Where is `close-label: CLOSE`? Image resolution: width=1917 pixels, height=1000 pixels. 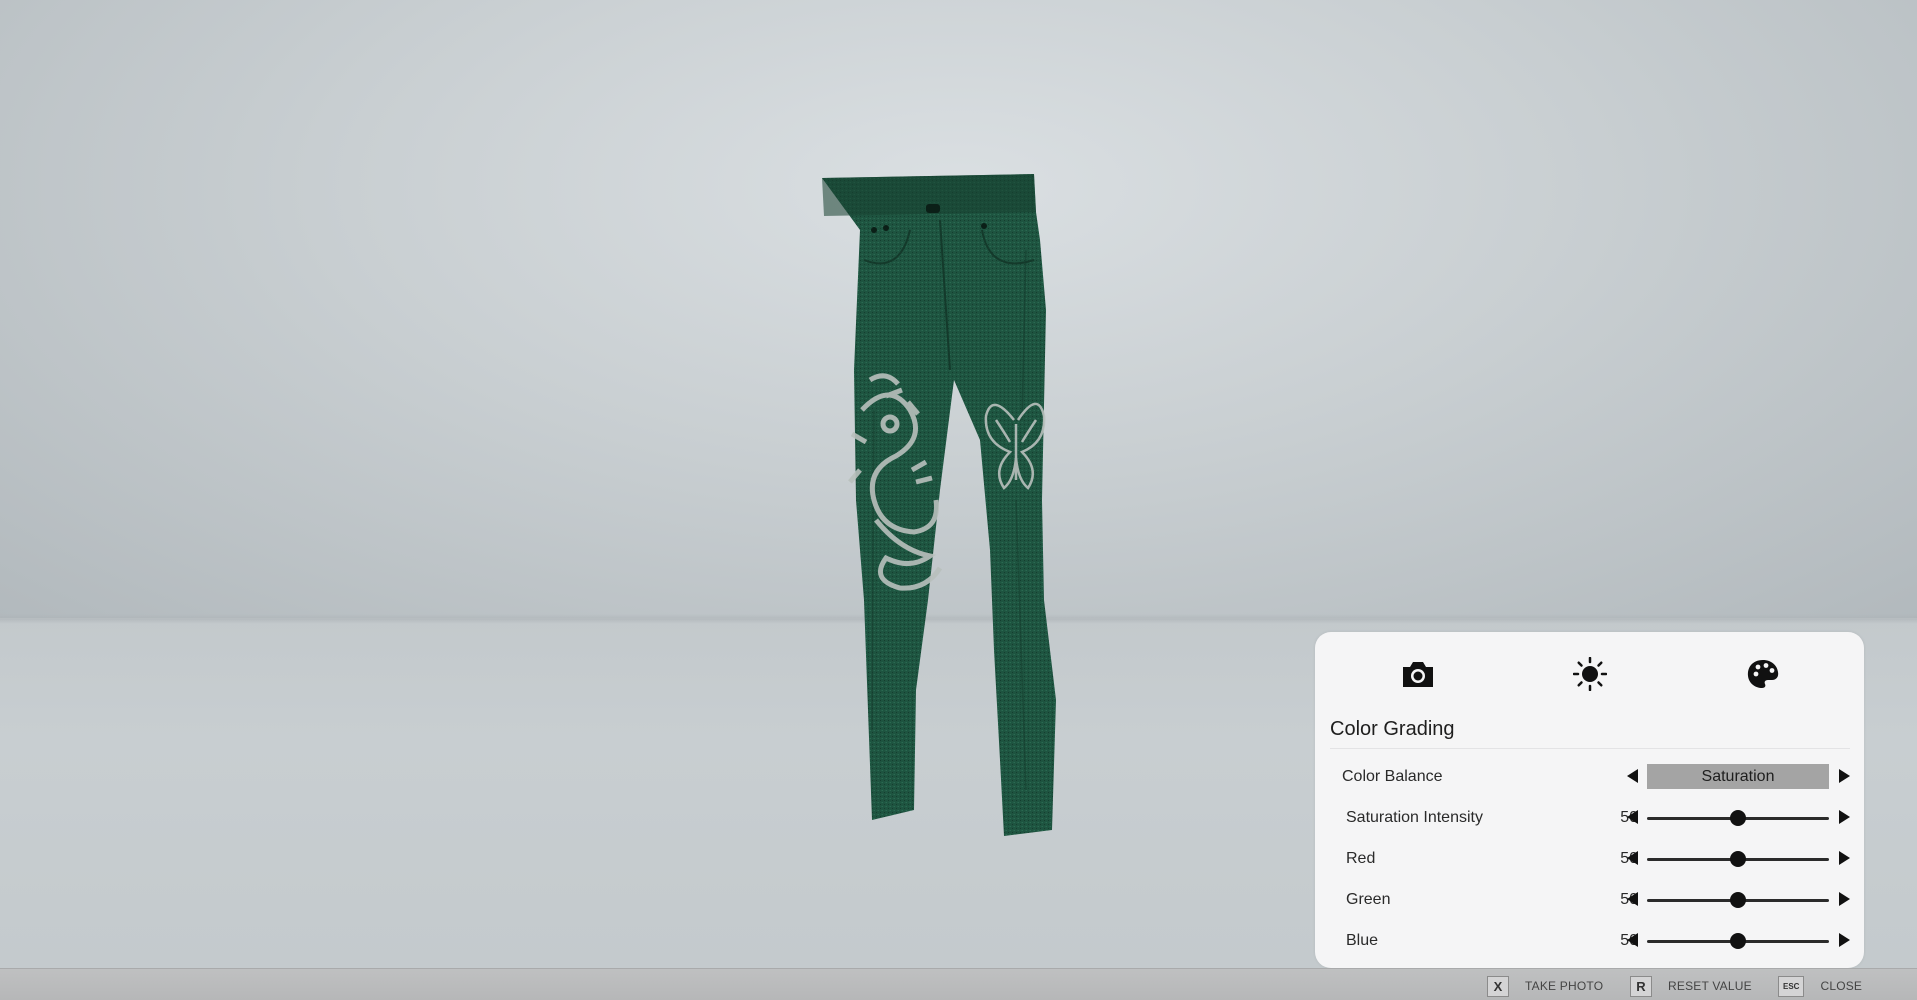 close-label: CLOSE is located at coordinates (1841, 986).